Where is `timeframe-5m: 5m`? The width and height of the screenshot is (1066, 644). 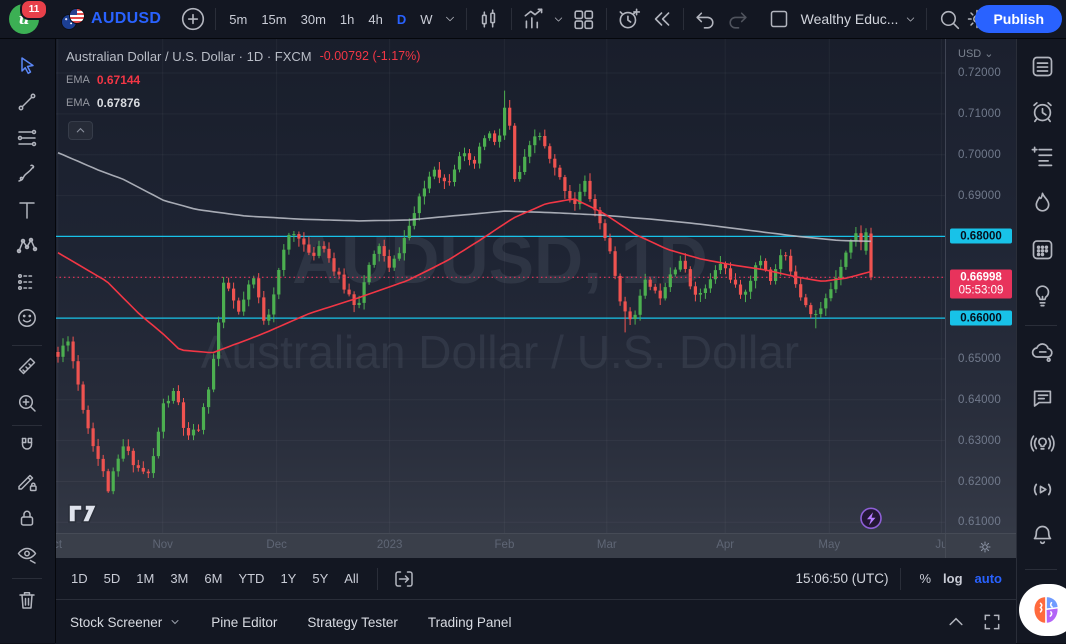
timeframe-5m: 5m is located at coordinates (238, 19).